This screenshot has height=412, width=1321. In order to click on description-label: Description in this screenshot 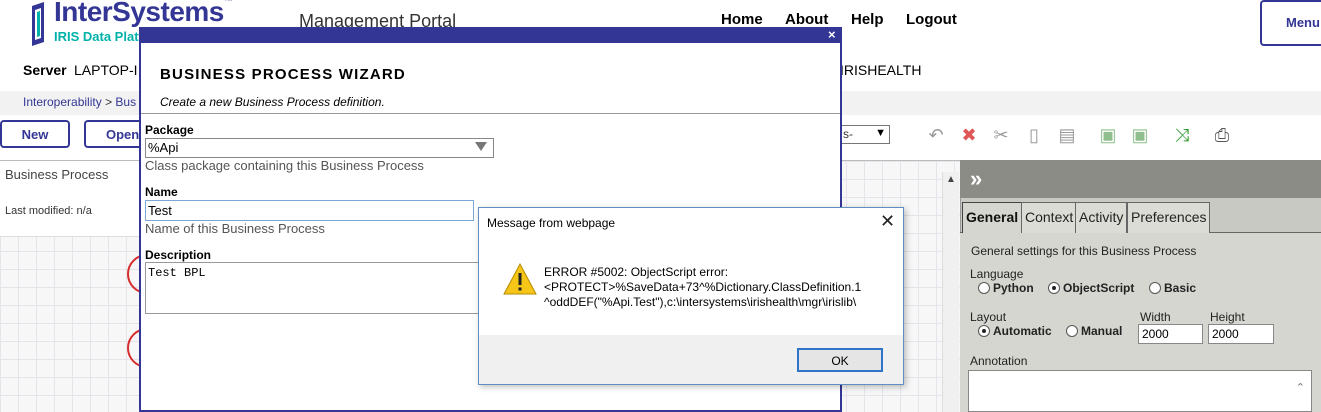, I will do `click(178, 255)`.